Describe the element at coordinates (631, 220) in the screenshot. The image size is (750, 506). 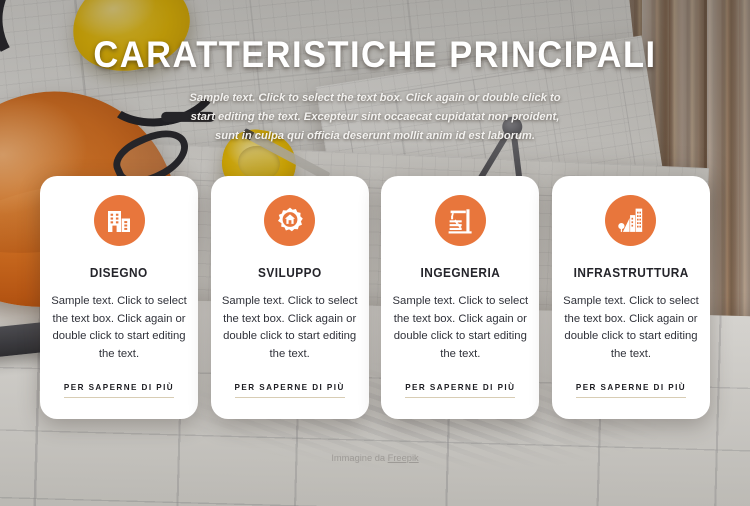
I see `city-skyline-tree-icon` at that location.